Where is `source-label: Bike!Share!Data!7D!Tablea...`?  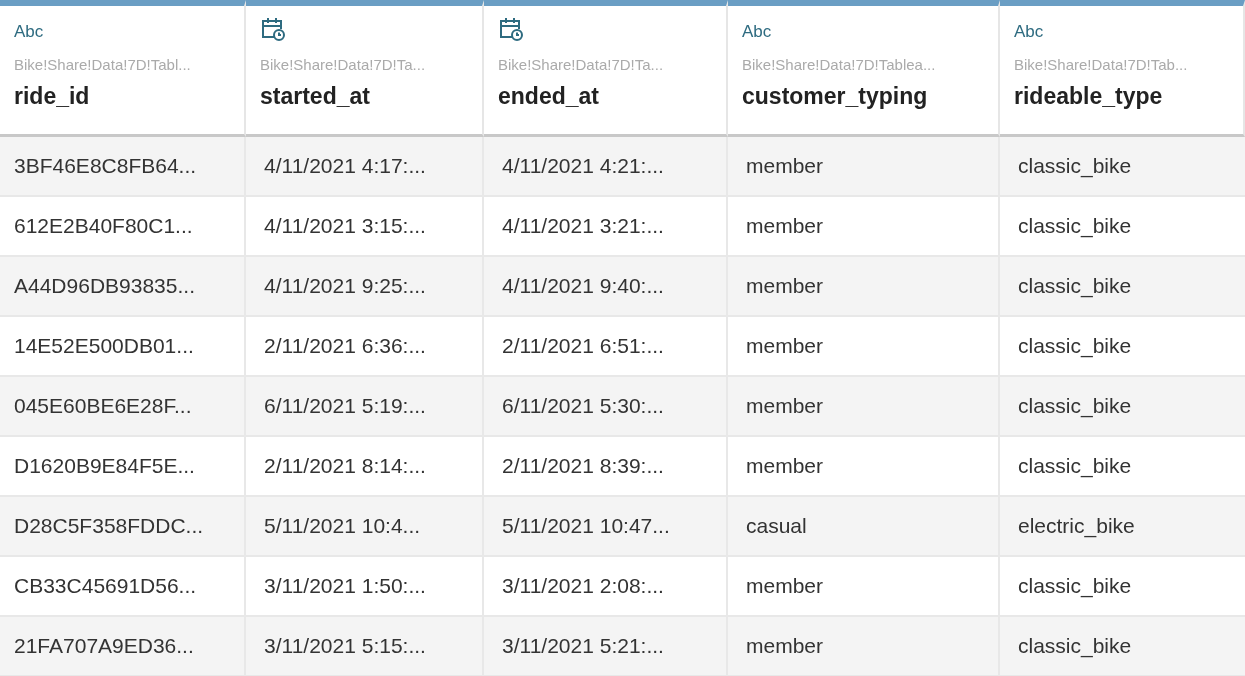 source-label: Bike!Share!Data!7D!Tablea... is located at coordinates (839, 64).